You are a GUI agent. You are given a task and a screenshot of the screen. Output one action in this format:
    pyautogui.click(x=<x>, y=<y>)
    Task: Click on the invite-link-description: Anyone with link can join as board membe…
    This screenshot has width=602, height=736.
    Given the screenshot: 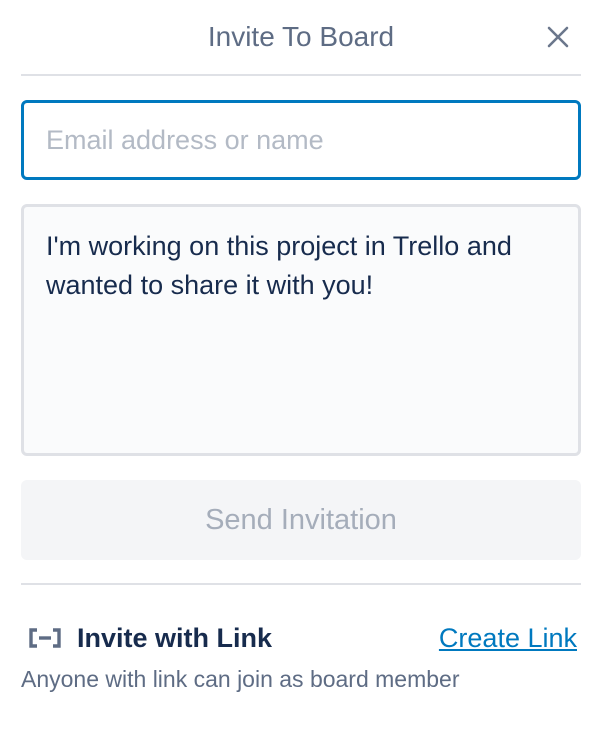 What is the action you would take?
    pyautogui.click(x=240, y=679)
    